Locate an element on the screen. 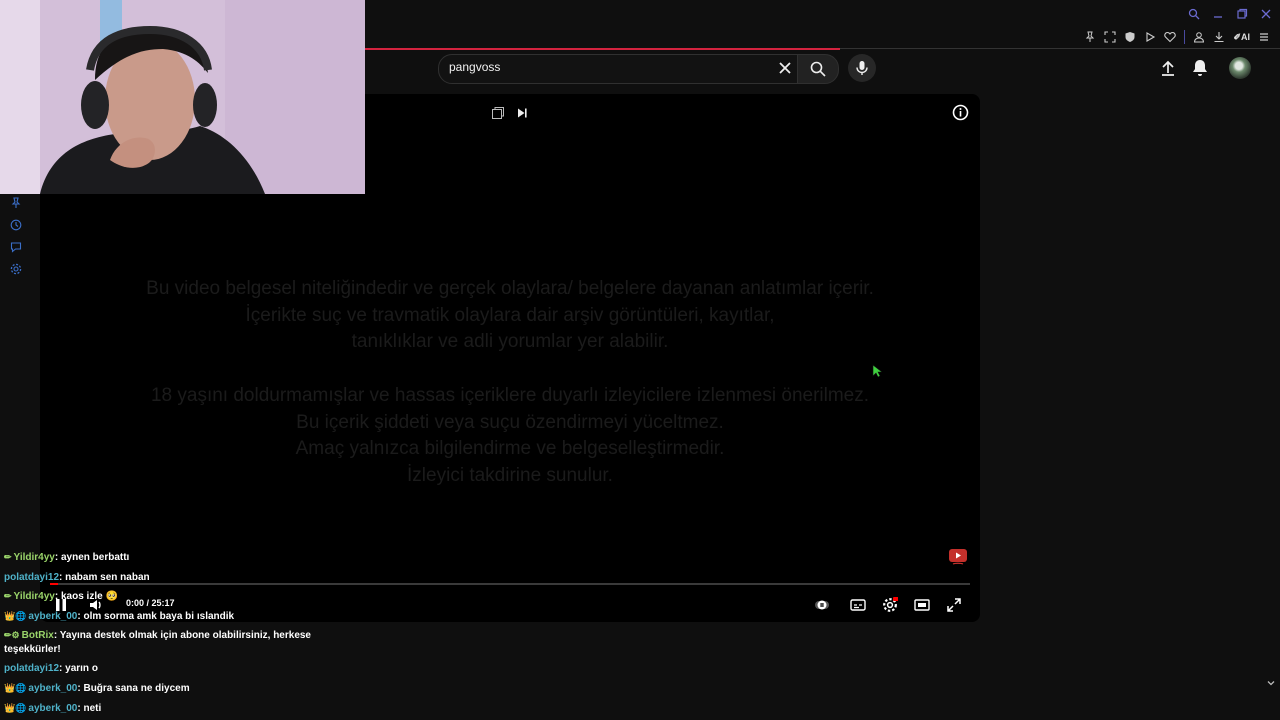 This screenshot has width=1280, height=720. chat-username: BotRix is located at coordinates (38, 635).